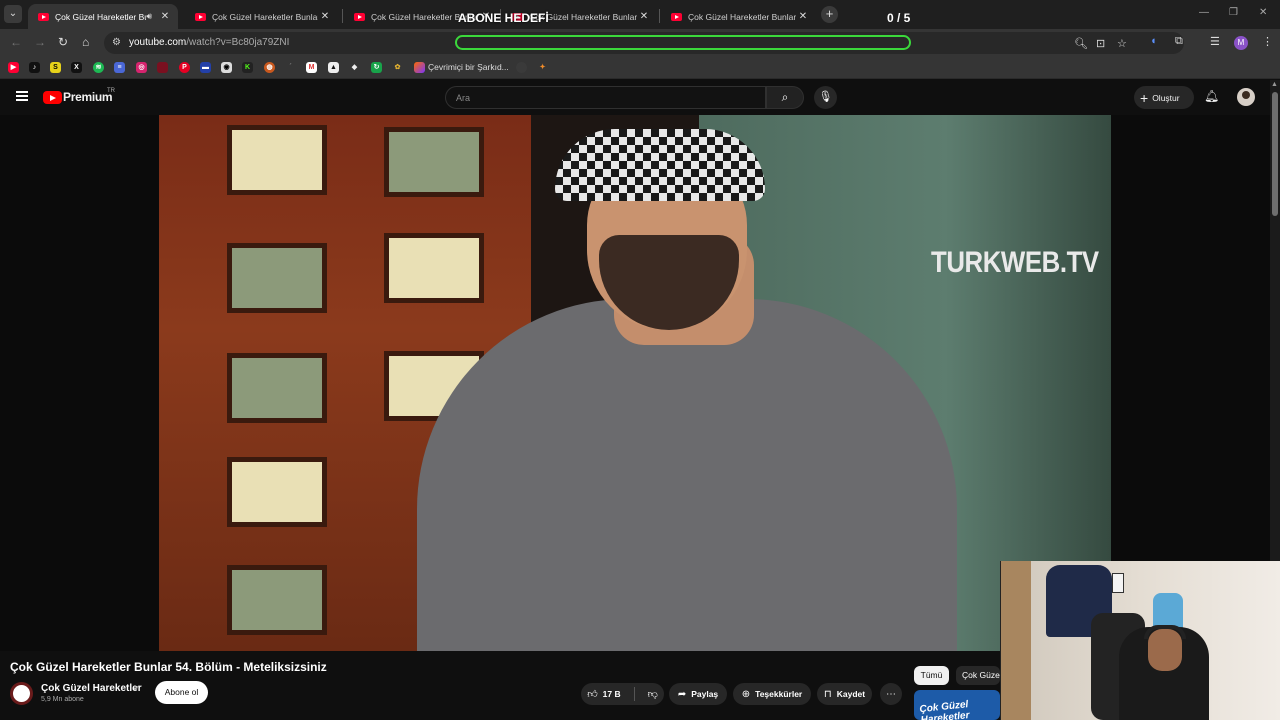  Describe the element at coordinates (103, 16) in the screenshot. I see `browser-tab-1: Çok Güzel Hareketler Bunlar 🔊︎ ✕` at that location.